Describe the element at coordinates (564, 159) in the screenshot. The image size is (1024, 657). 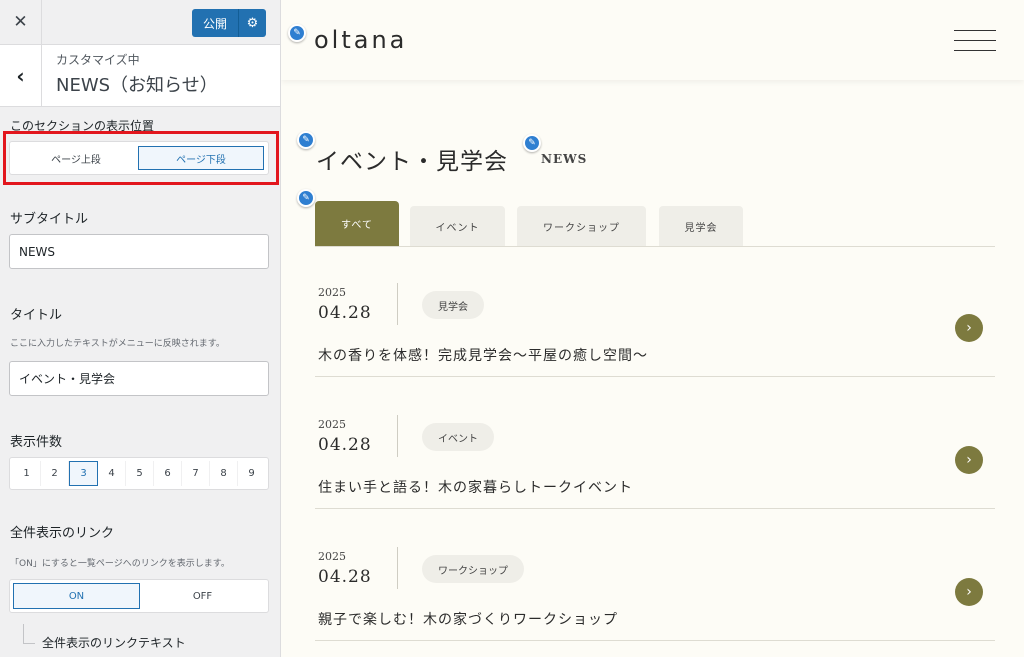
I see `news-section-subtitle: NEWS` at that location.